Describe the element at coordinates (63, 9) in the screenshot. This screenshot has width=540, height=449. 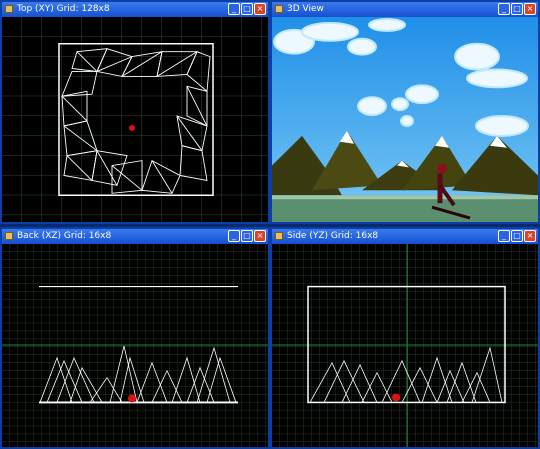
I see `top-view-title: Top (XY) Grid: 128x8` at that location.